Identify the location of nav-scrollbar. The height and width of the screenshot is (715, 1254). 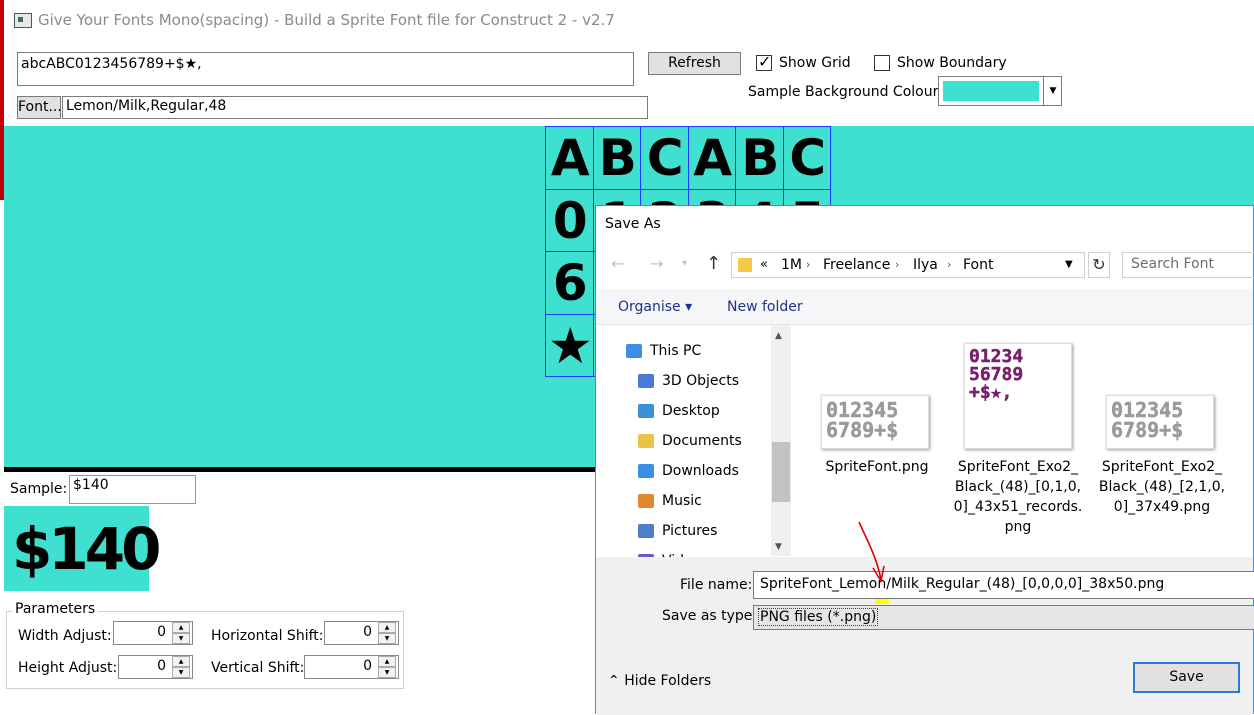
(781, 440).